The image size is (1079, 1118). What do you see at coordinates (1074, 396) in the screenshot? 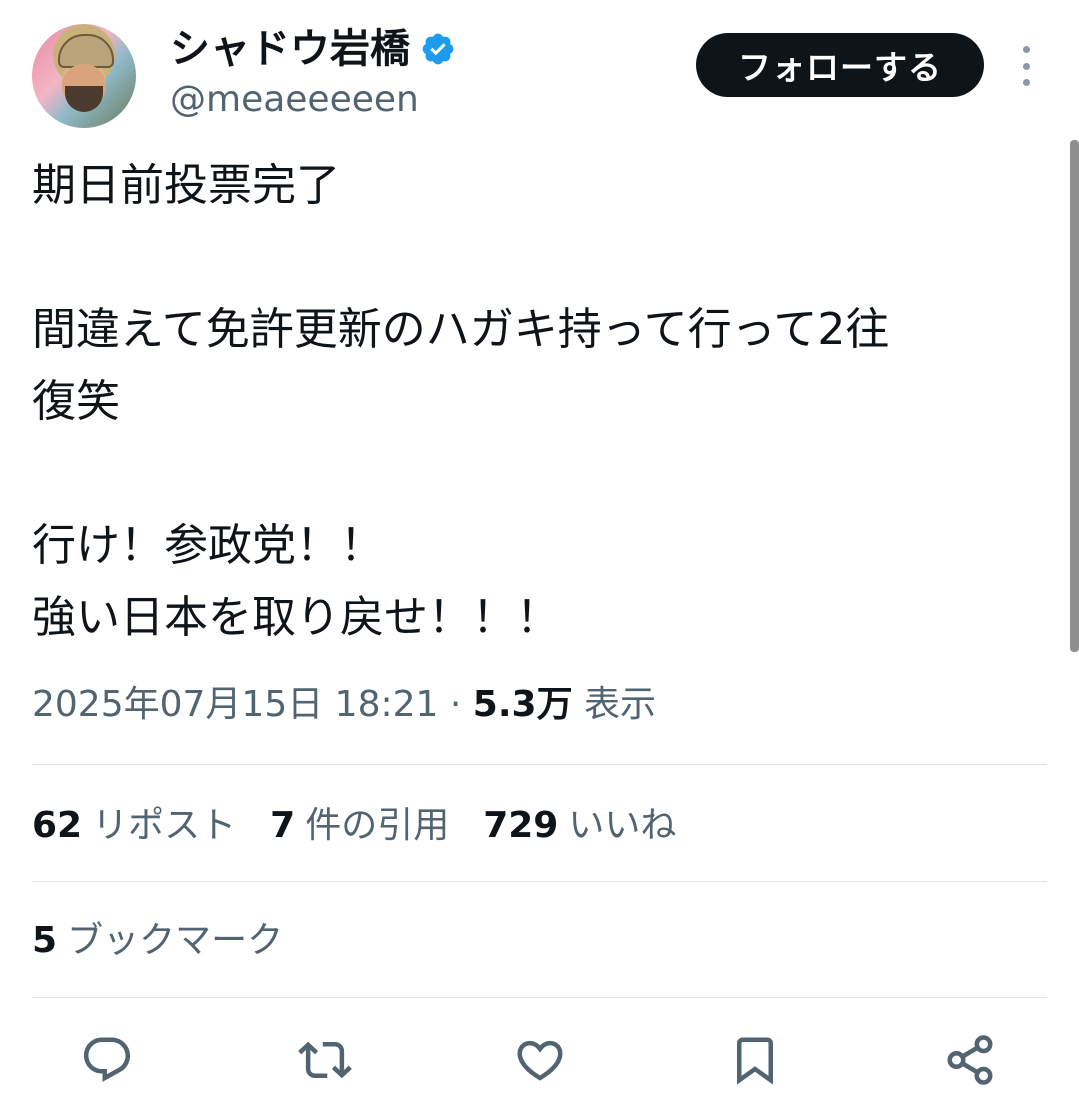
I see `scrollbar` at bounding box center [1074, 396].